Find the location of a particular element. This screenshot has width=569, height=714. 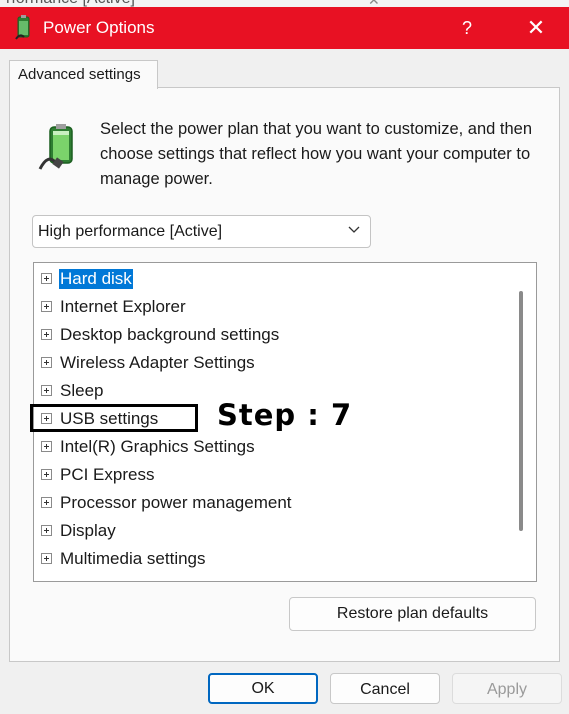

tree-item-label: Hard disk is located at coordinates (96, 279).